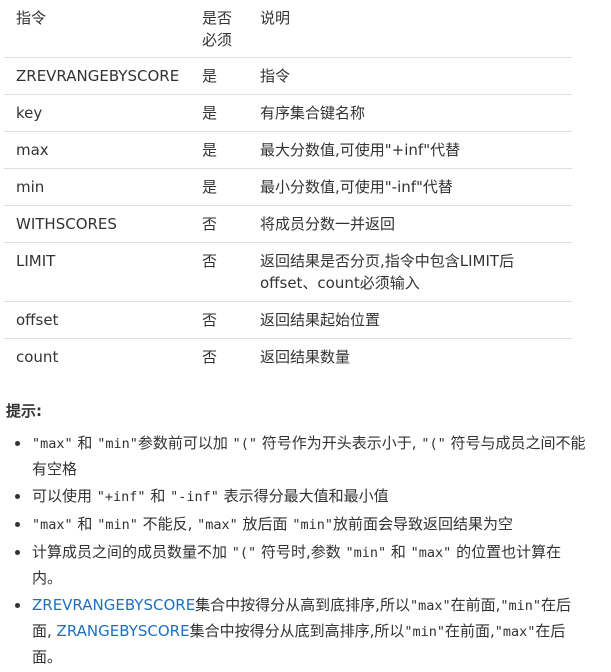  I want to click on list-item: 可以使用 "+inf" 和 "-inf" 表示得分最大值和最小值, so click(302, 497).